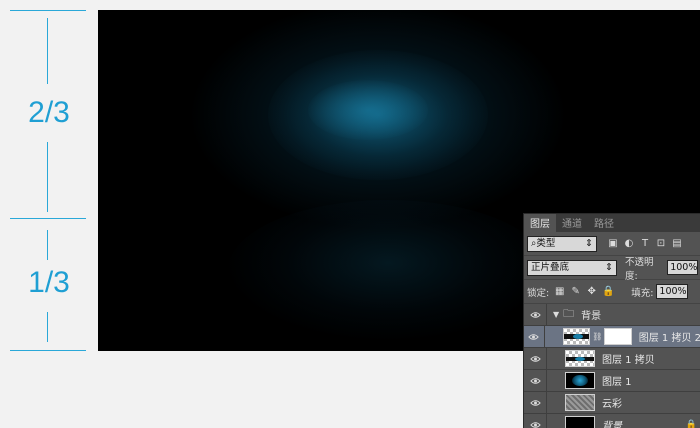 The image size is (700, 428). I want to click on layer-group: ▼ 🗀 背景, so click(612, 315).